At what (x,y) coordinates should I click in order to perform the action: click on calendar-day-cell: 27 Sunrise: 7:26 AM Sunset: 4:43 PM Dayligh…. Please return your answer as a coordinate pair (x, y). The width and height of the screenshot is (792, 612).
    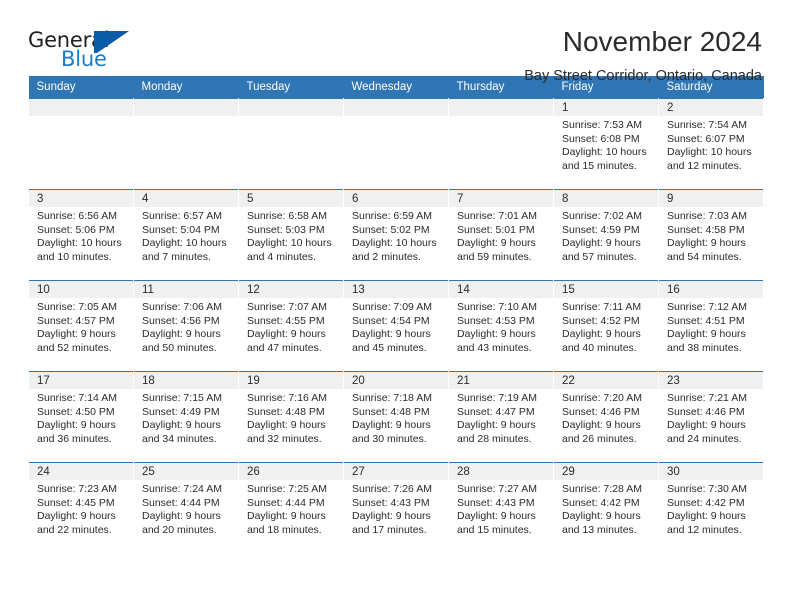
    Looking at the image, I should click on (396, 507).